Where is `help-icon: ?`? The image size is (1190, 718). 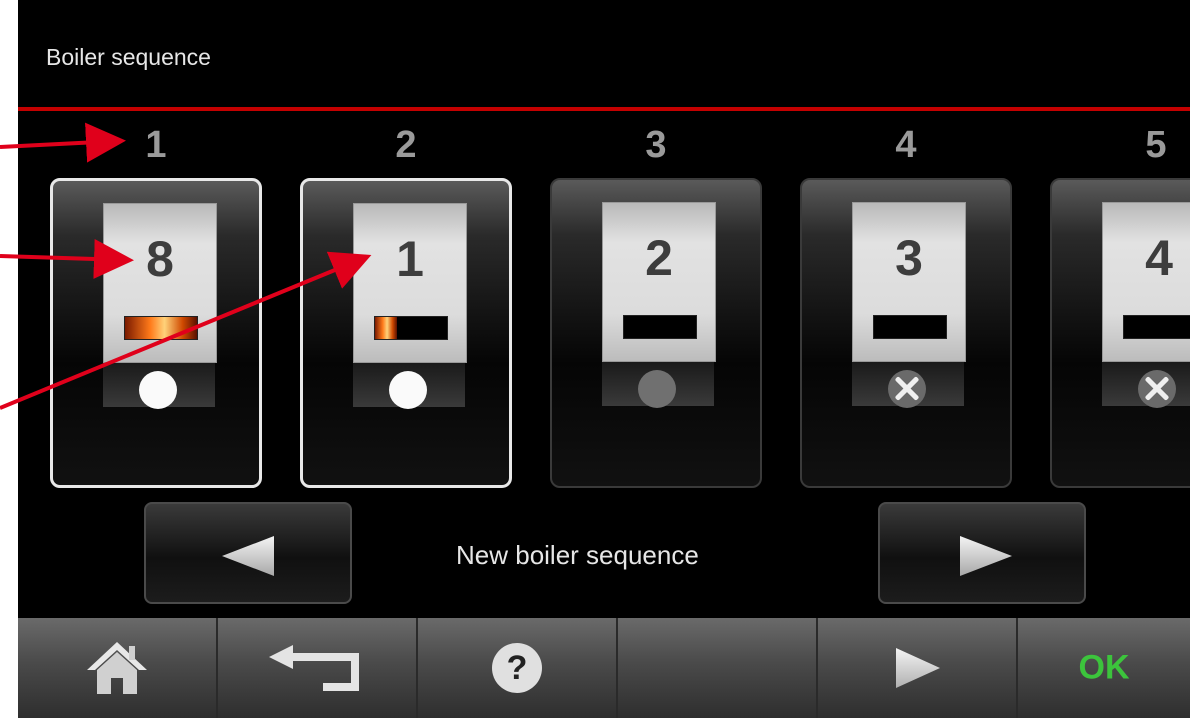
help-icon: ? is located at coordinates (517, 668).